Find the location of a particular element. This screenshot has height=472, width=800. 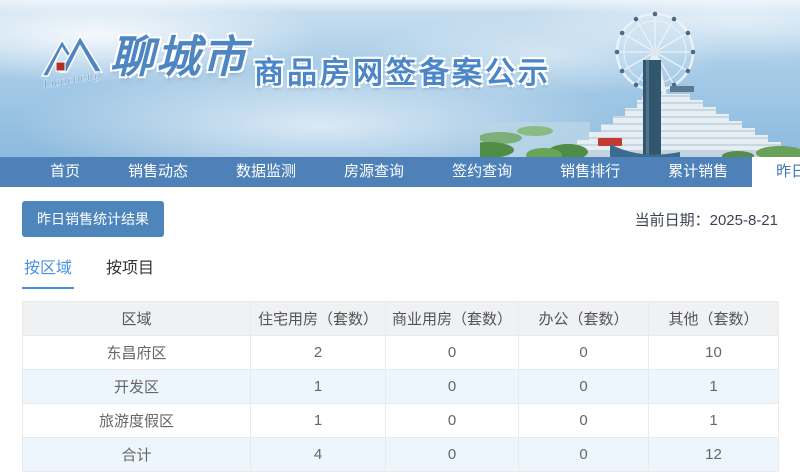

nav-item-sales-ranking: 销售排行 is located at coordinates (590, 172).